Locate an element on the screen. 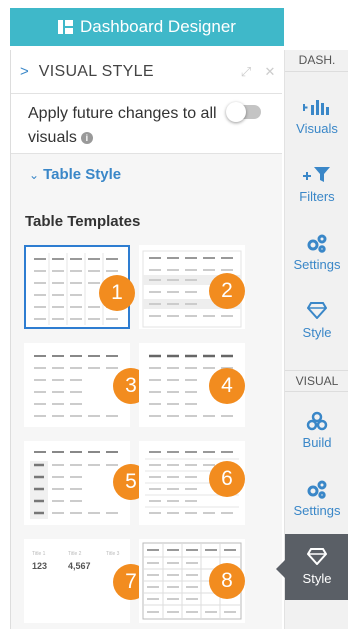  template-number-badge: 1 is located at coordinates (117, 293).